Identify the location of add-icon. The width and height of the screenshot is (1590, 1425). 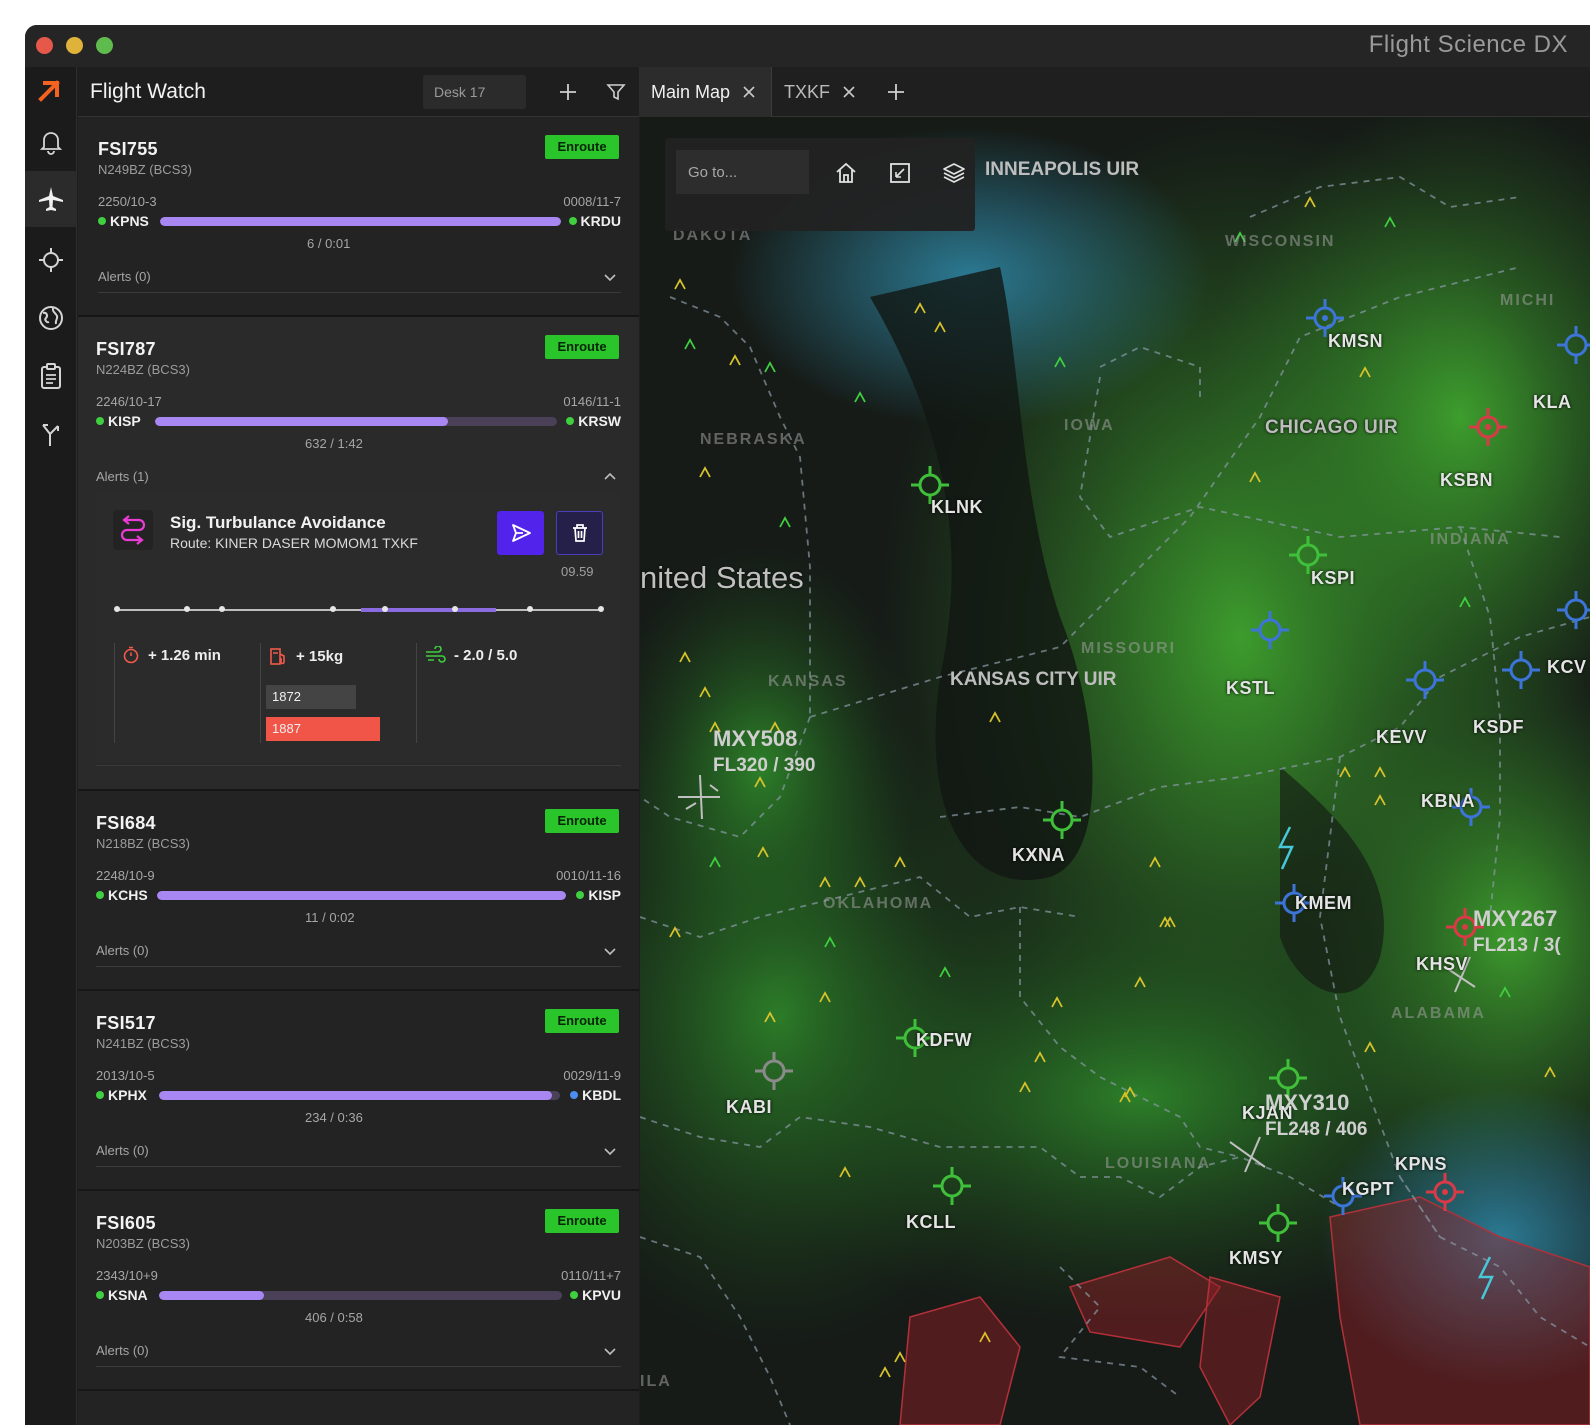
(568, 92).